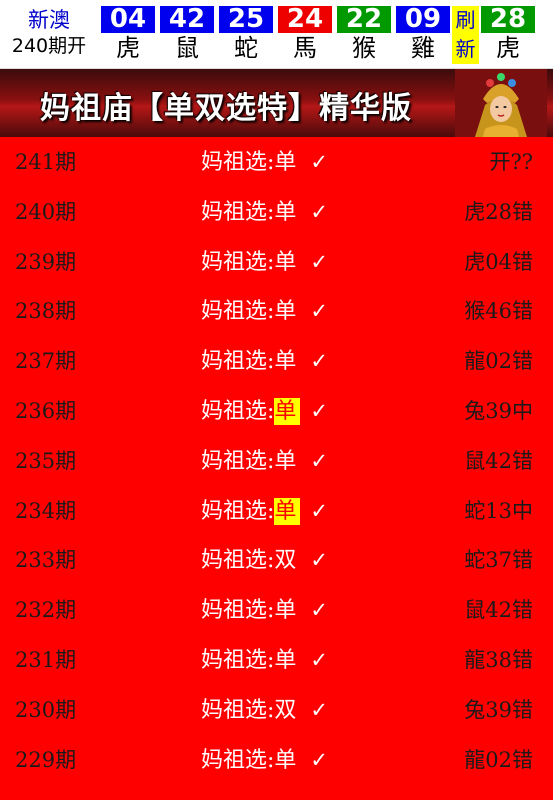 The height and width of the screenshot is (800, 553). What do you see at coordinates (46, 759) in the screenshot?
I see `period-label: 229期` at bounding box center [46, 759].